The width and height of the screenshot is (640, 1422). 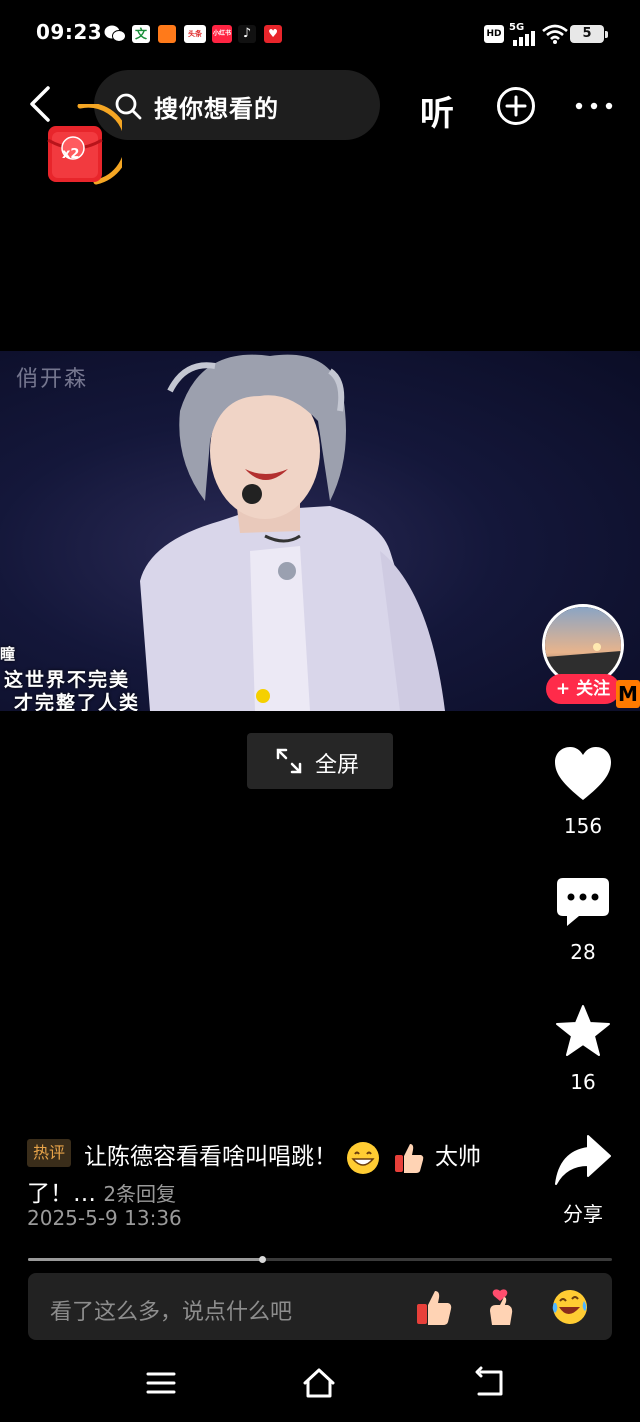 What do you see at coordinates (555, 34) in the screenshot?
I see `wifi-icon` at bounding box center [555, 34].